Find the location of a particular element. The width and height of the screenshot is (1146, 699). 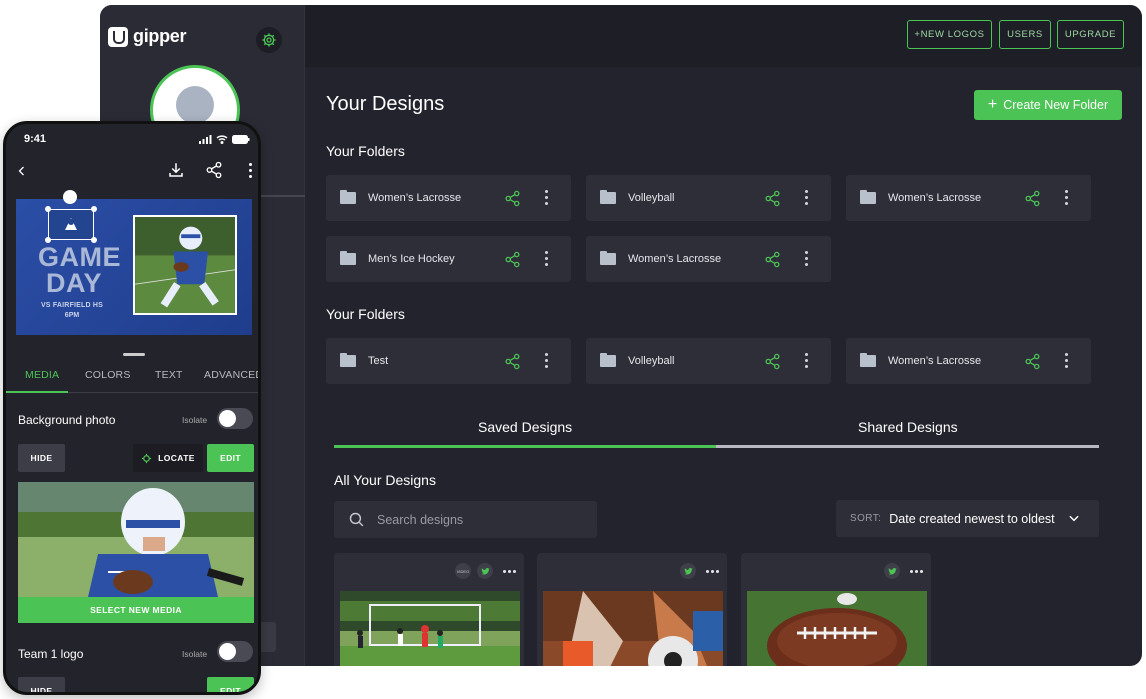

sort-dropdown: SORT: Date created newest to oldest is located at coordinates (967, 518).